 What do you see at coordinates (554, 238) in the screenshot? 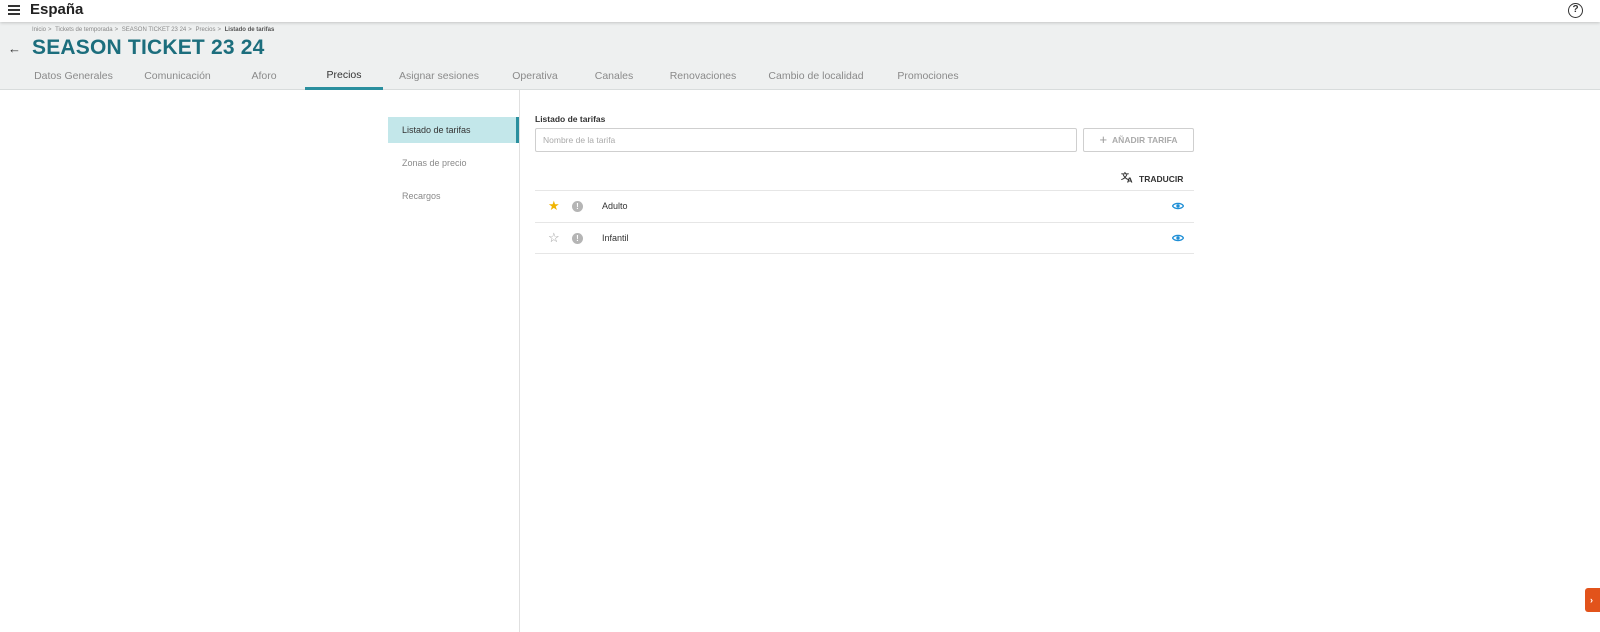
I see `star-icon: ☆` at bounding box center [554, 238].